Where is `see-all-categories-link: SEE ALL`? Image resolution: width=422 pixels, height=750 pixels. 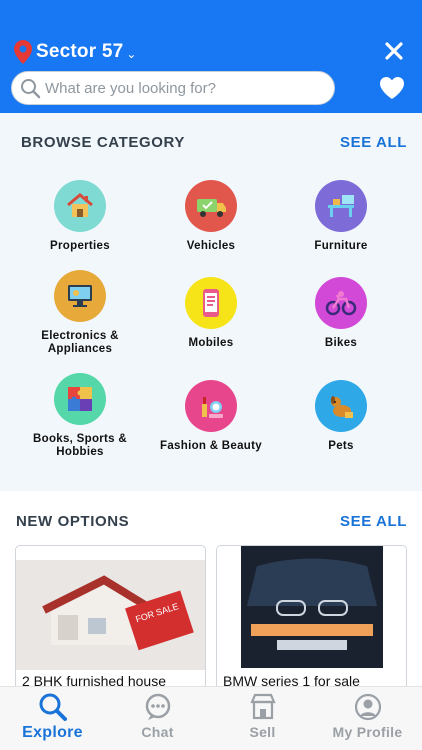 see-all-categories-link: SEE ALL is located at coordinates (373, 142).